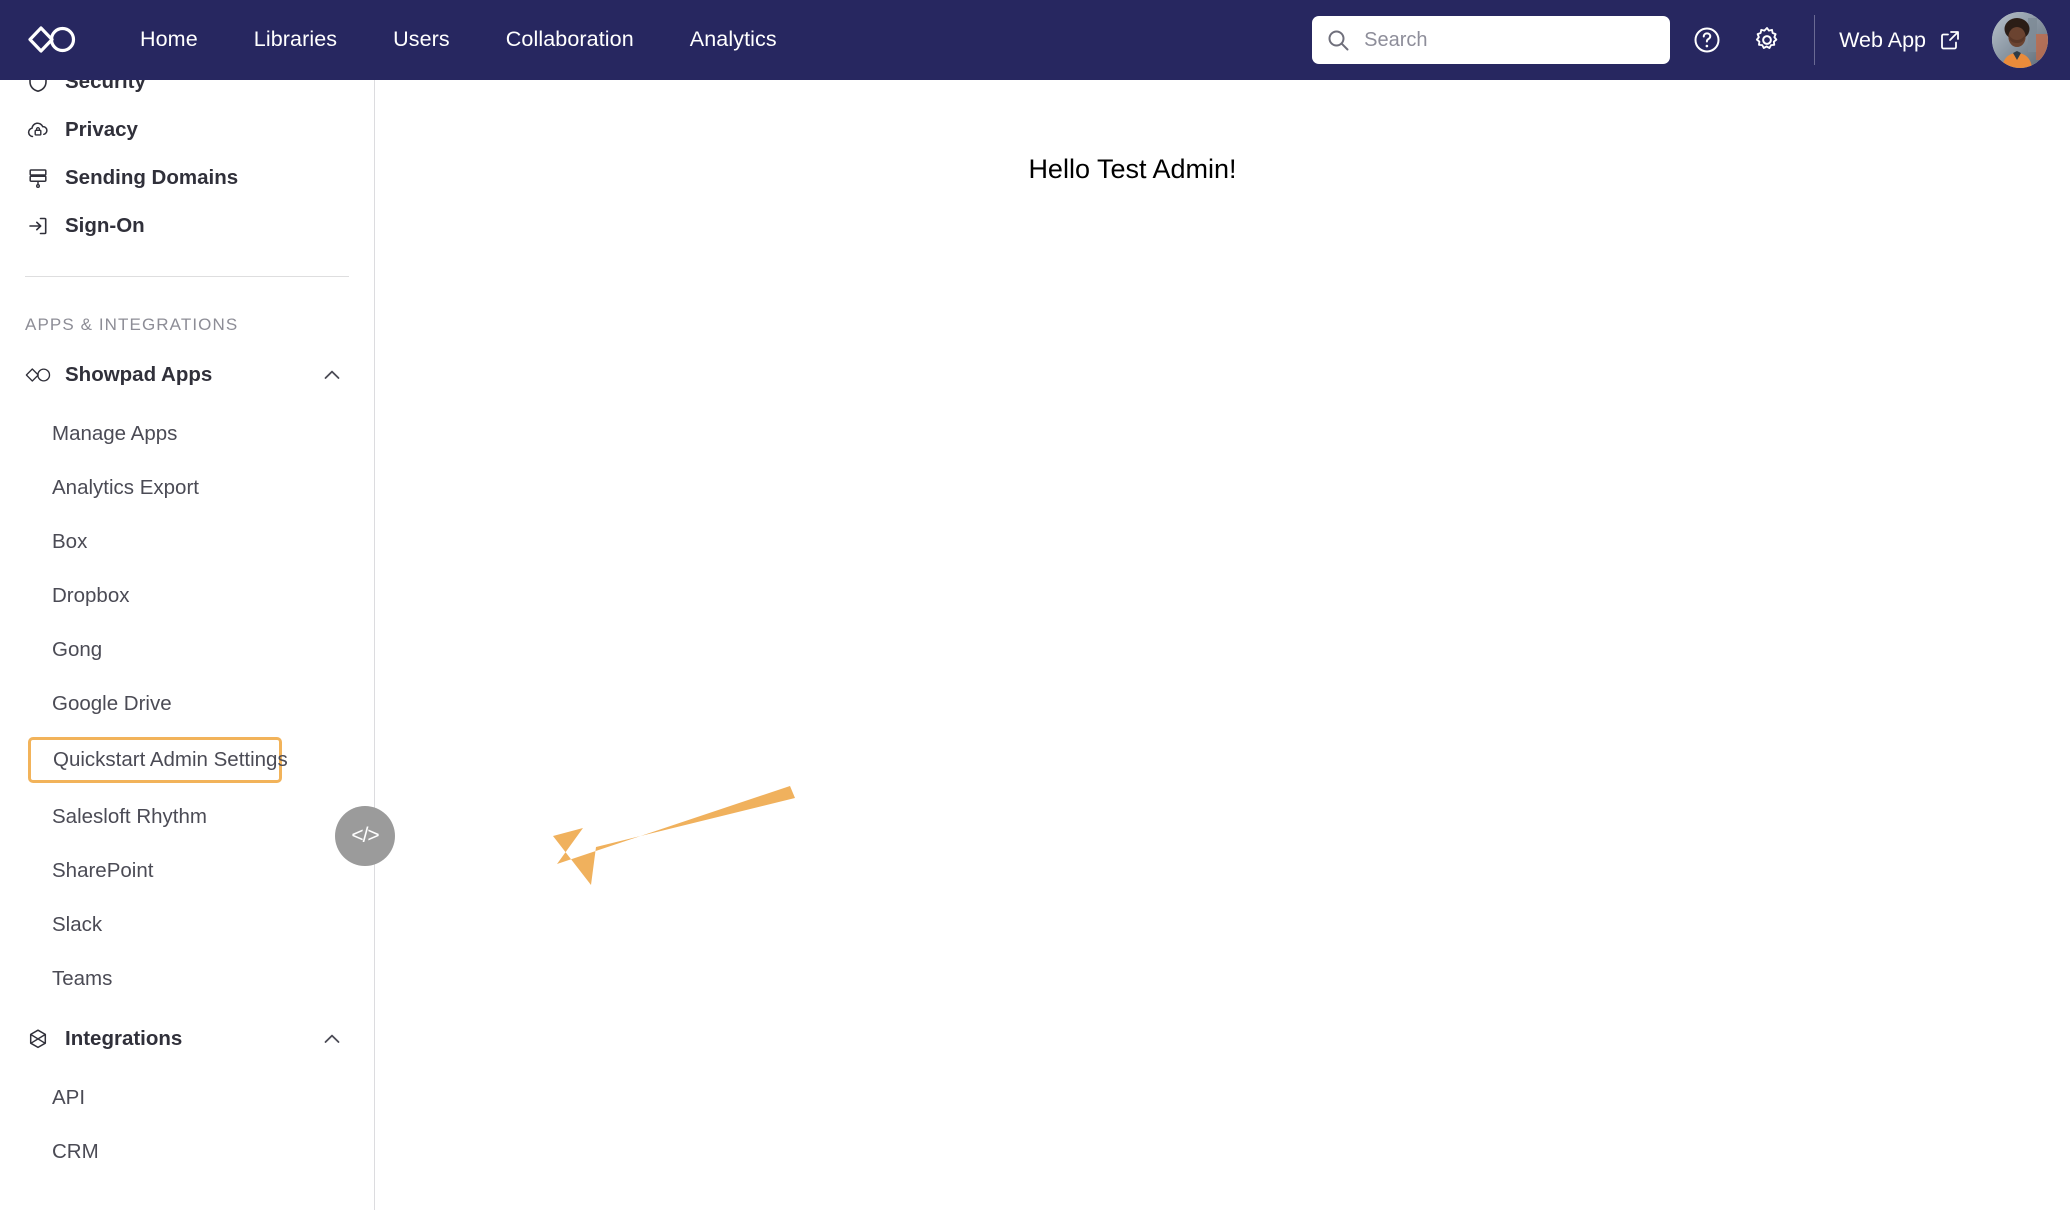 This screenshot has width=2070, height=1210. Describe the element at coordinates (187, 93) in the screenshot. I see `sidebar-item-security: Security` at that location.